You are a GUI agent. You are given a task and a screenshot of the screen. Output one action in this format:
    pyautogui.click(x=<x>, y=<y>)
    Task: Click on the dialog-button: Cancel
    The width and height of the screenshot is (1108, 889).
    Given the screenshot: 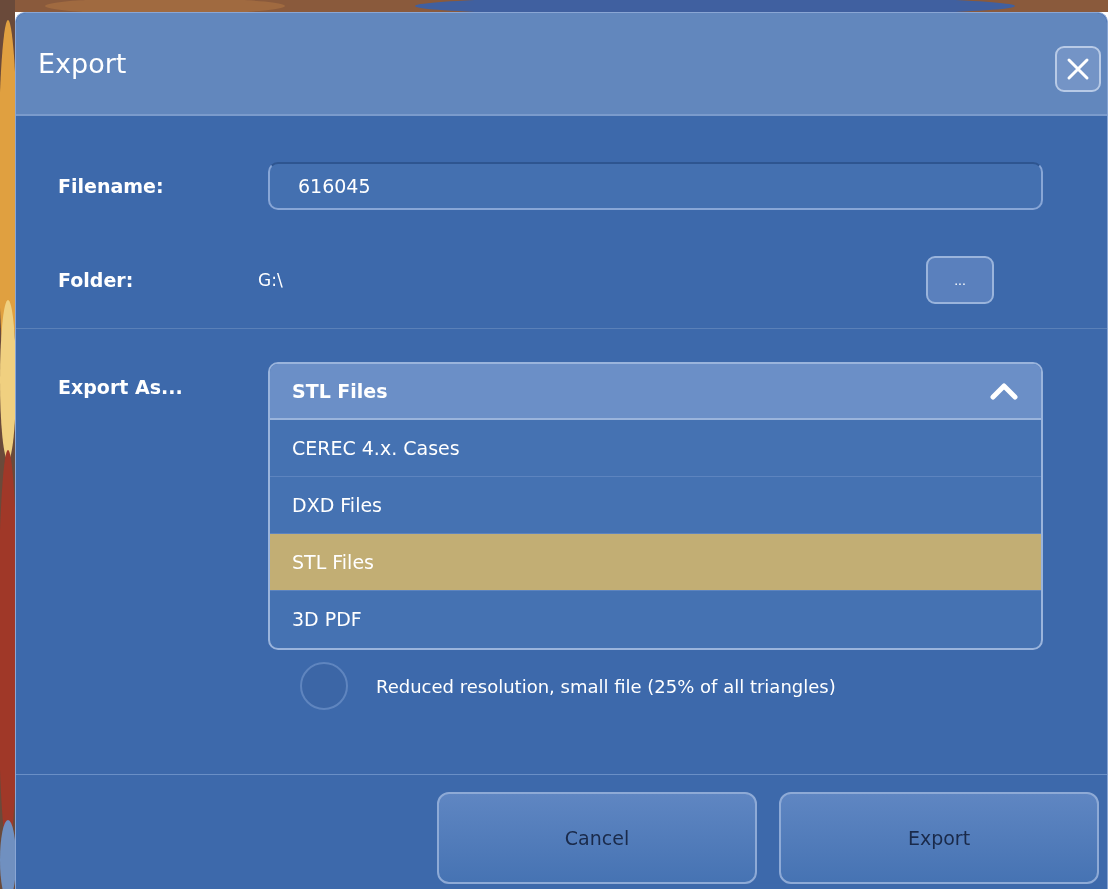 What is the action you would take?
    pyautogui.click(x=597, y=838)
    